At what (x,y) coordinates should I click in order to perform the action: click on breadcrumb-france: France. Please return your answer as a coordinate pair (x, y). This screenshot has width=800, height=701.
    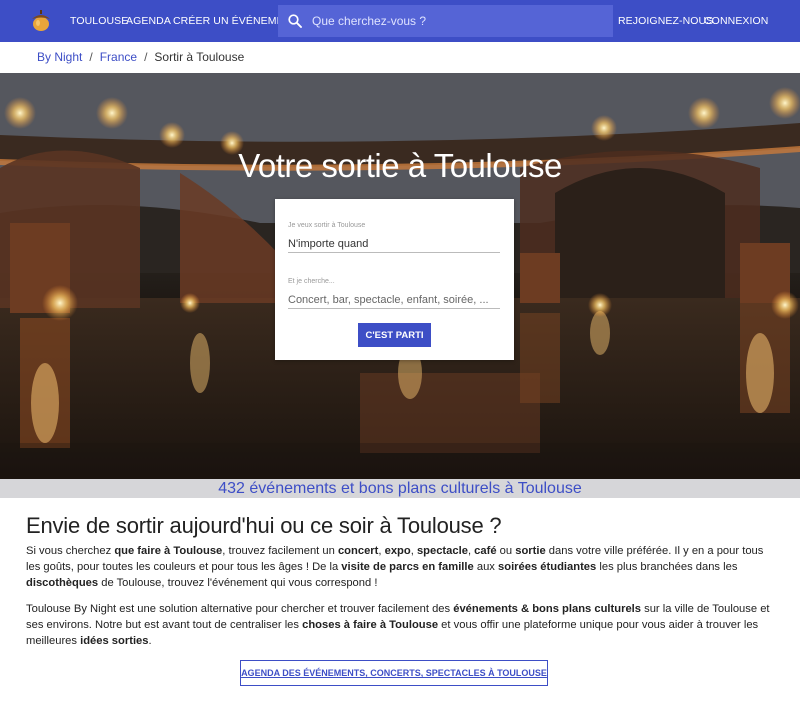
    Looking at the image, I should click on (118, 57).